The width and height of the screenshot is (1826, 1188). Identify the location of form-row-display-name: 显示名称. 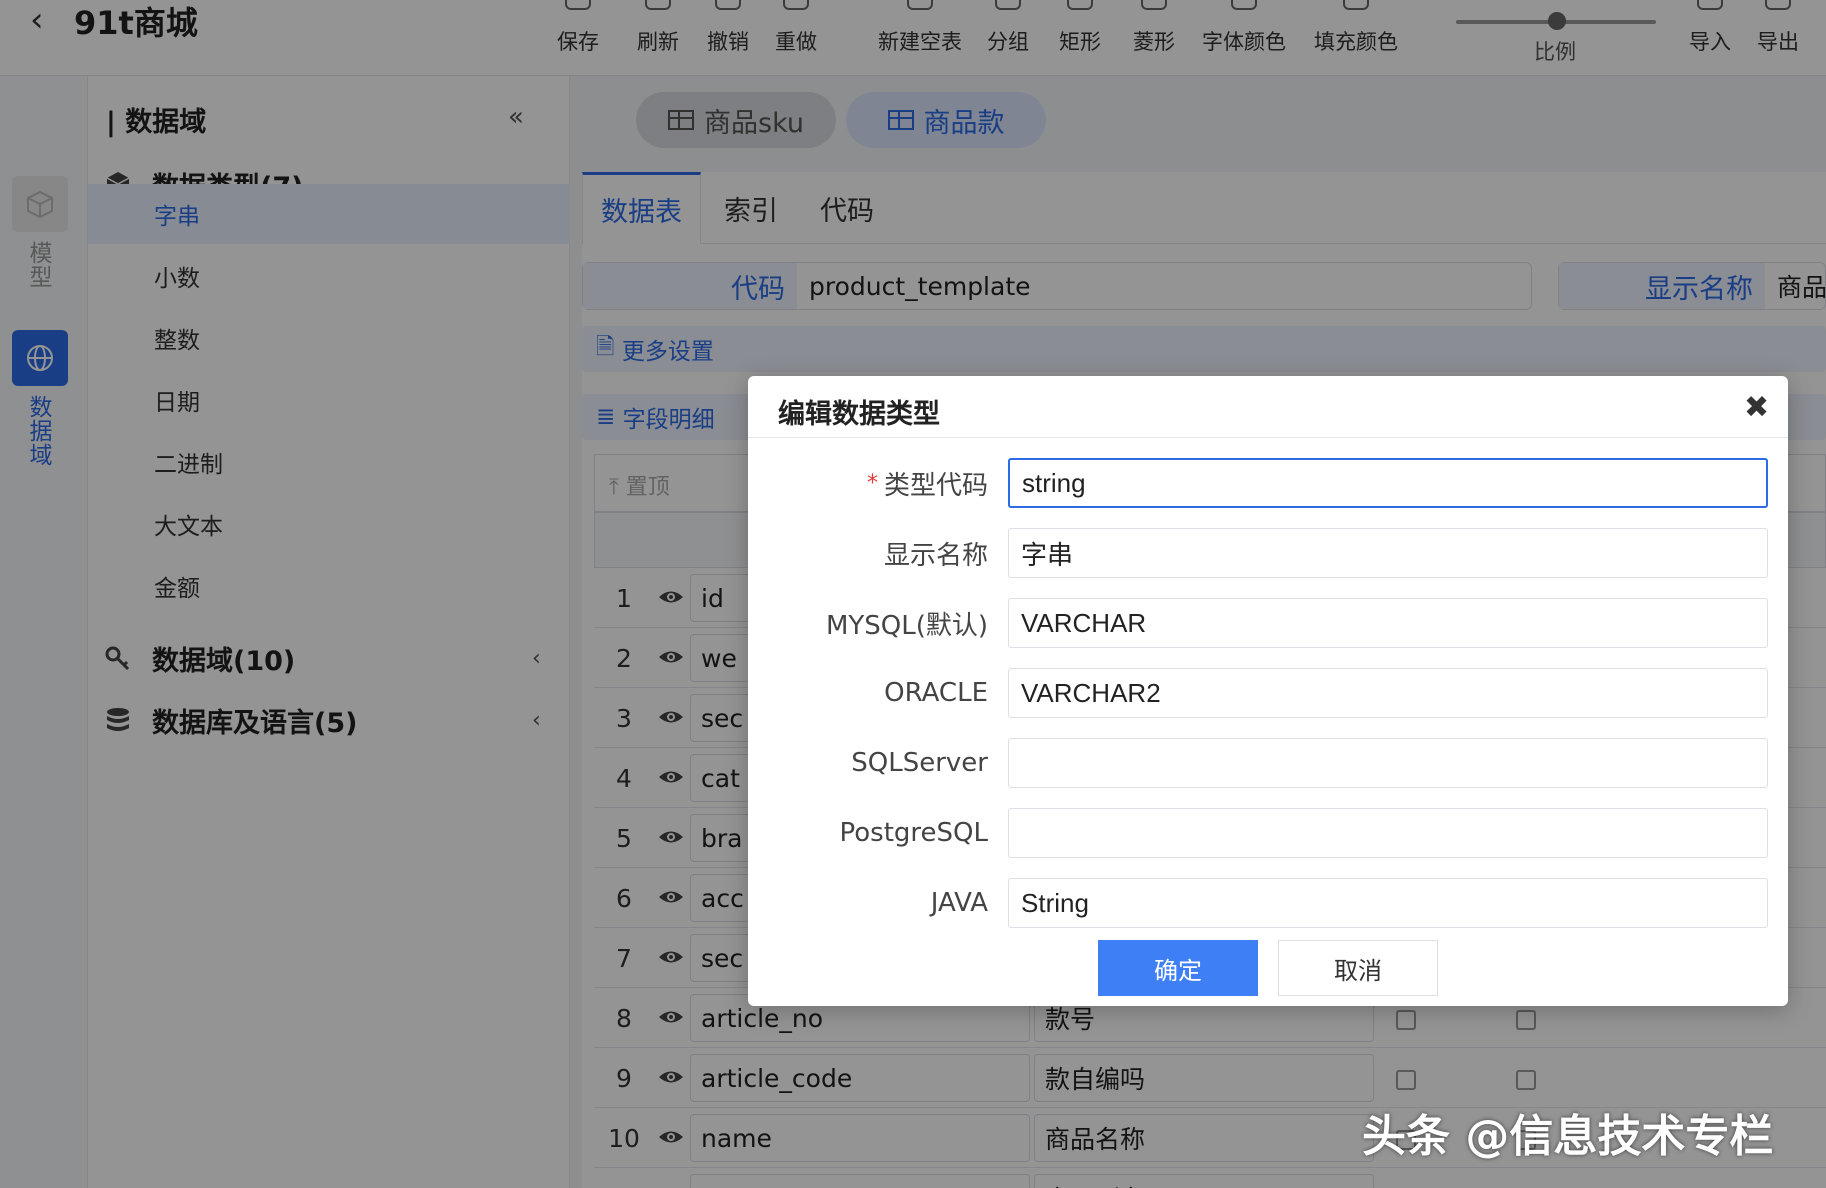
(1268, 553).